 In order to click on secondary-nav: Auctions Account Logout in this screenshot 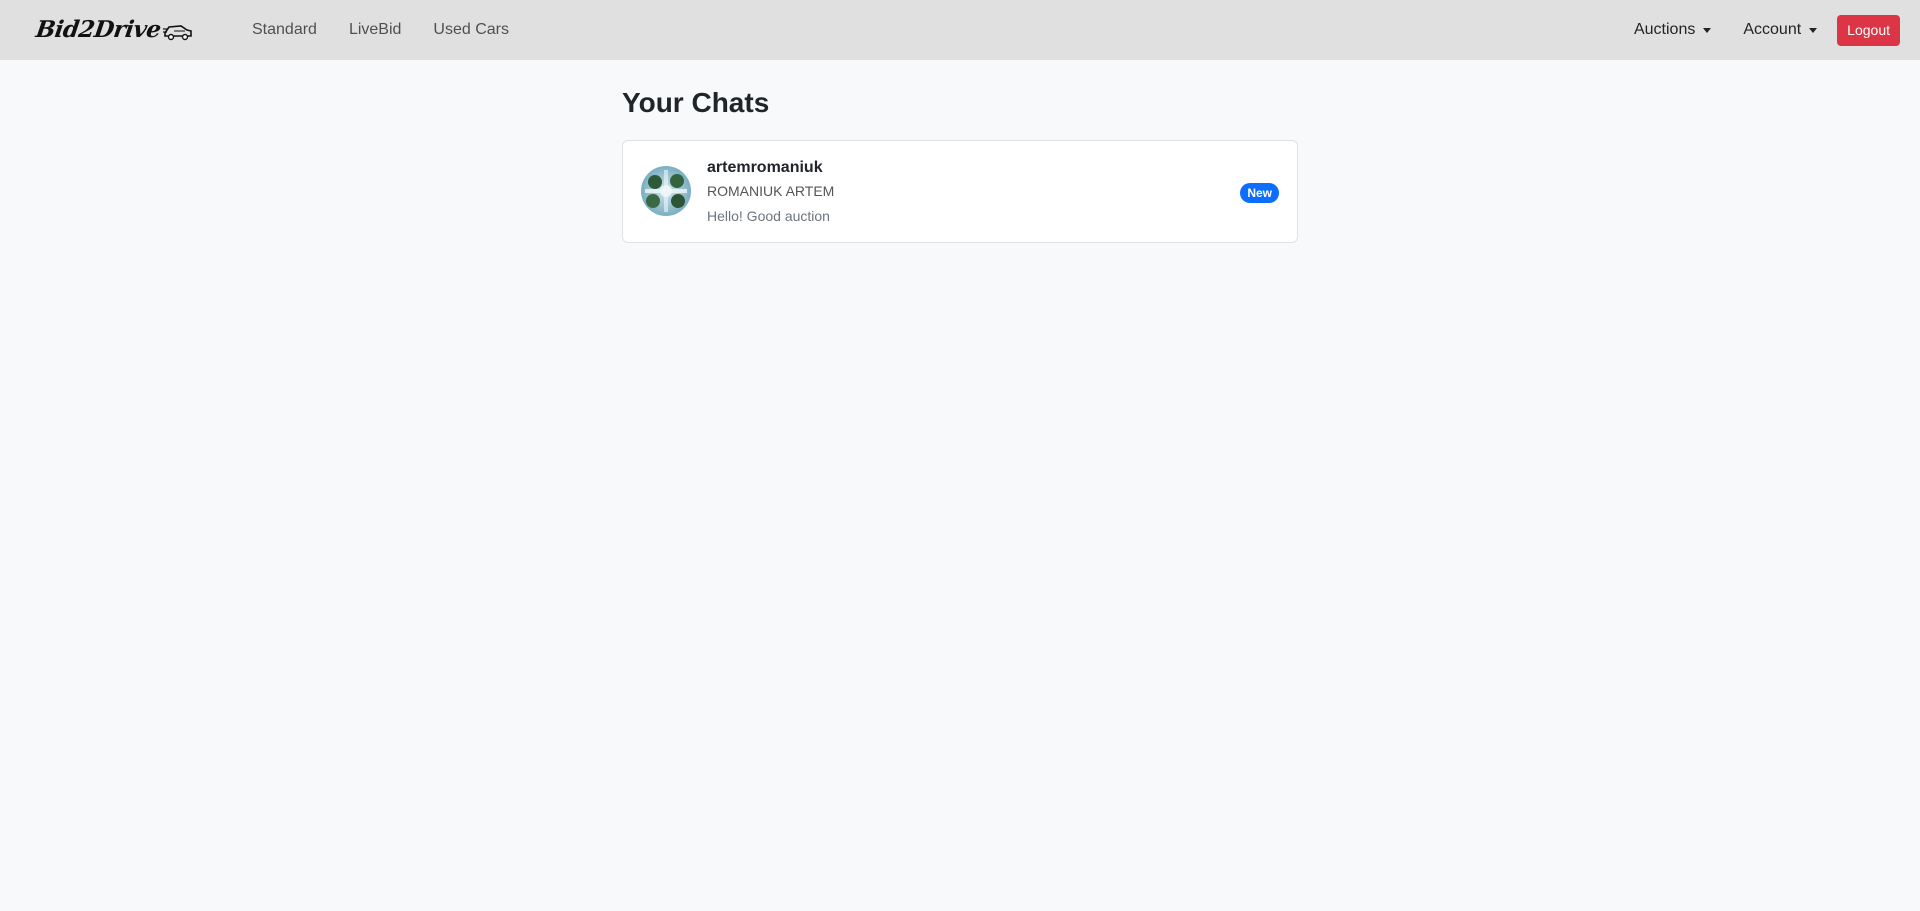, I will do `click(1759, 30)`.